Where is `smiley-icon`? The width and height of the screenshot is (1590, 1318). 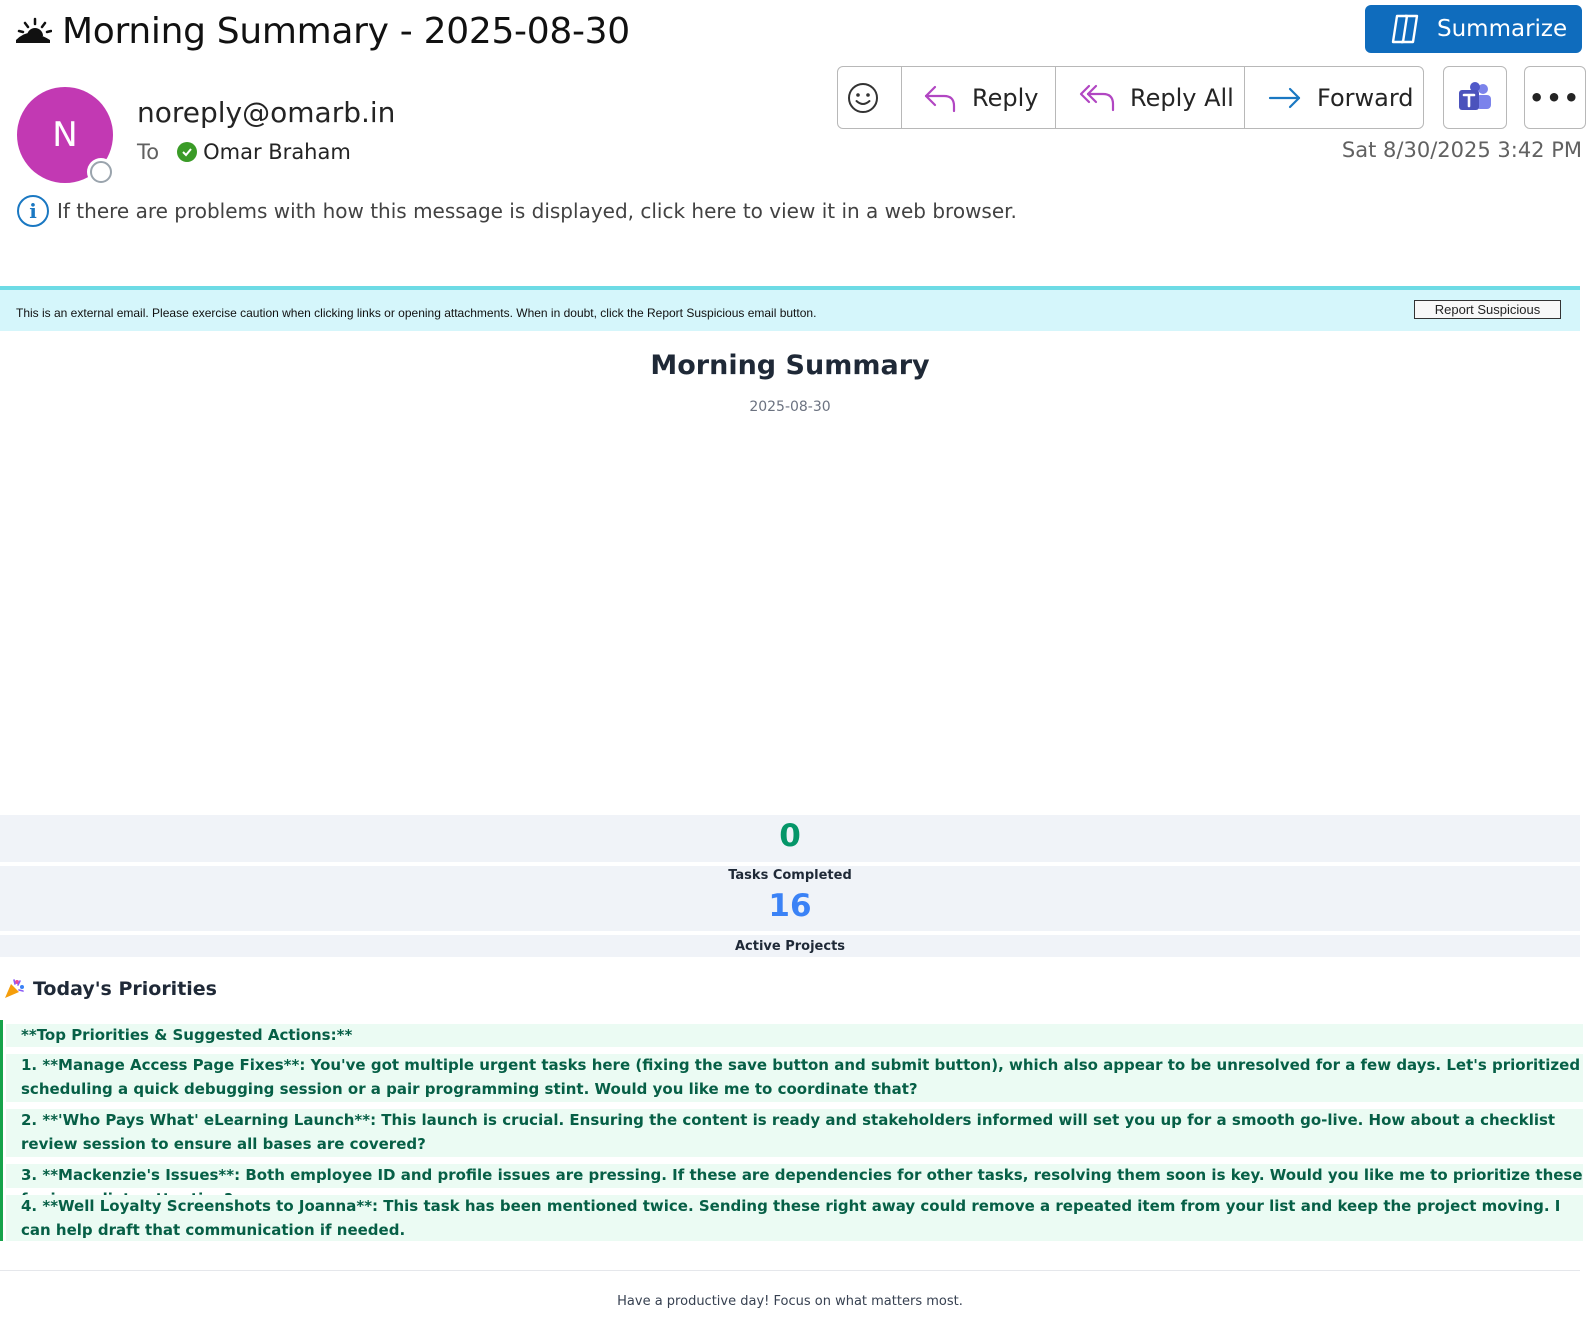 smiley-icon is located at coordinates (862, 97).